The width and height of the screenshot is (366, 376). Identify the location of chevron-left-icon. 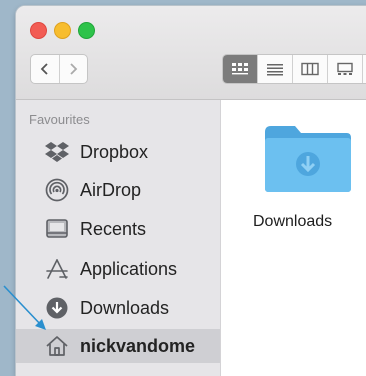
(44, 69).